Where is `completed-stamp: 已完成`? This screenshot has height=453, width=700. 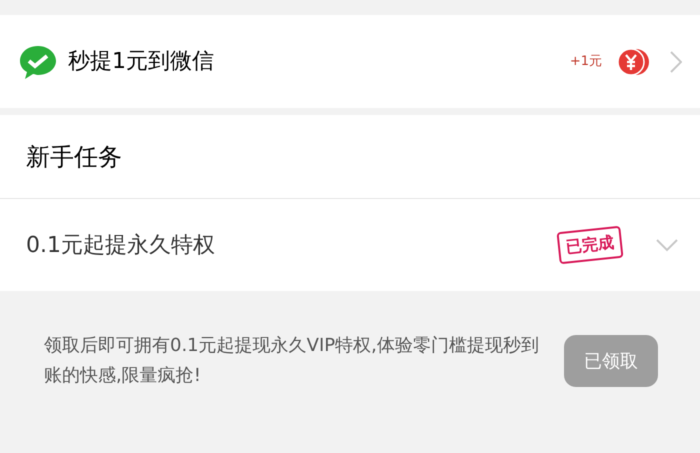 completed-stamp: 已完成 is located at coordinates (590, 245).